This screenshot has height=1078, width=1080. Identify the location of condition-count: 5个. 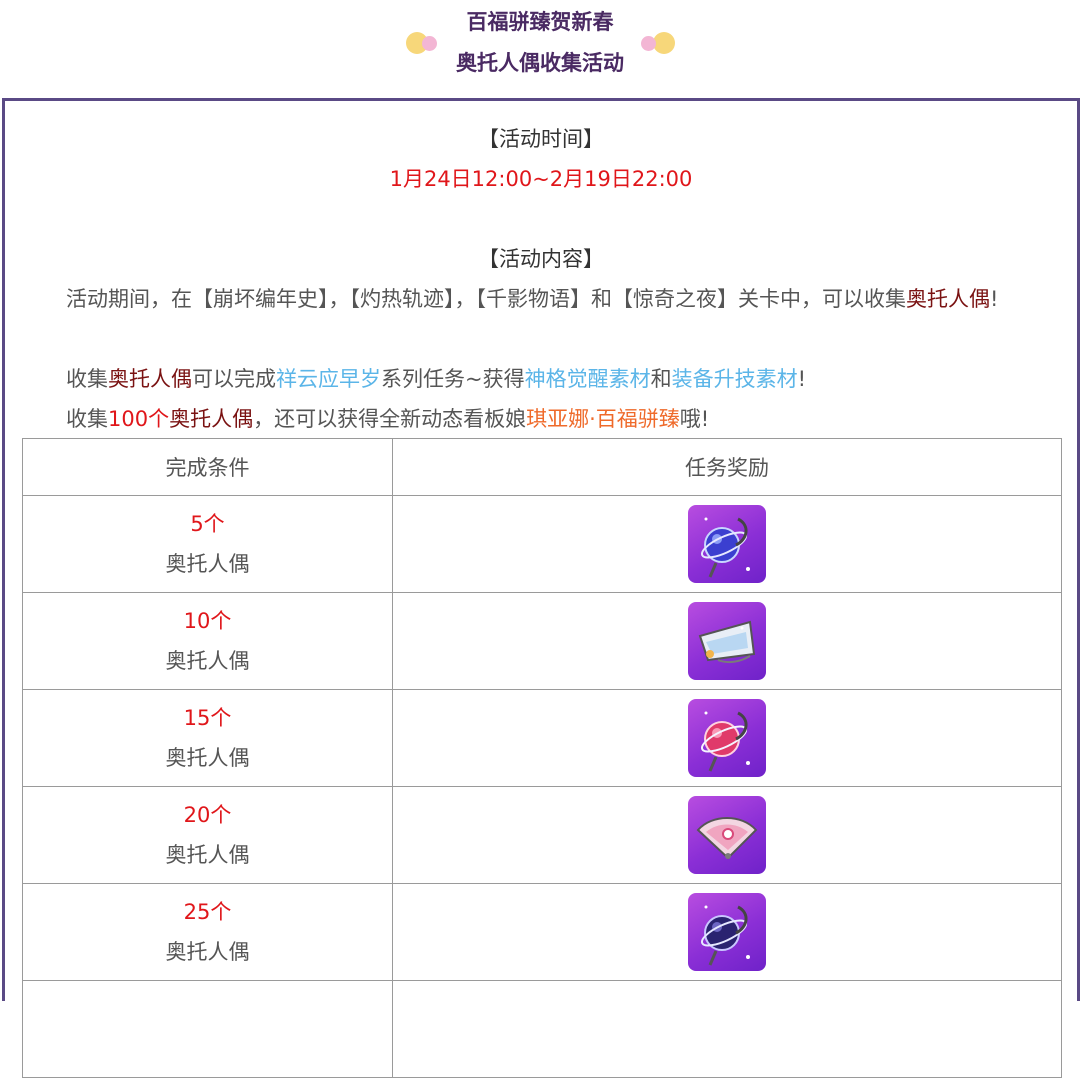
(207, 524).